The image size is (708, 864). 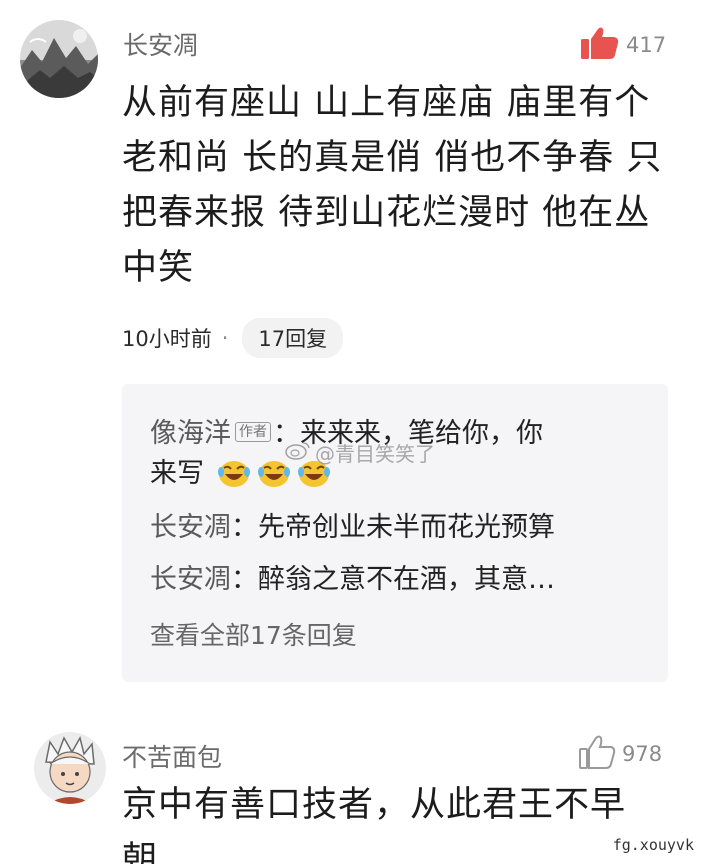 What do you see at coordinates (253, 432) in the screenshot?
I see `author-badge: 作者` at bounding box center [253, 432].